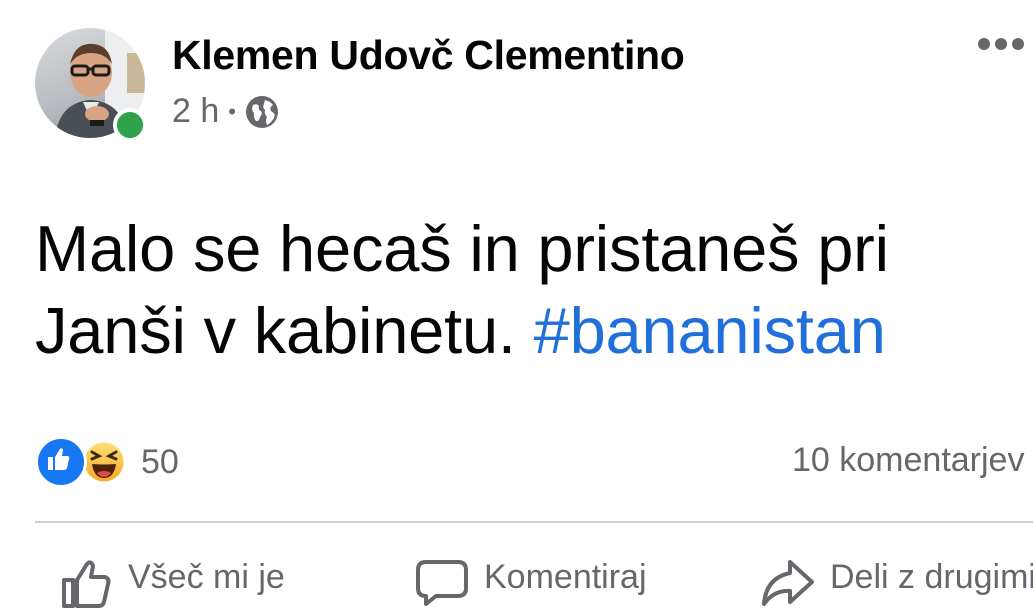  What do you see at coordinates (262, 112) in the screenshot?
I see `globe-icon` at bounding box center [262, 112].